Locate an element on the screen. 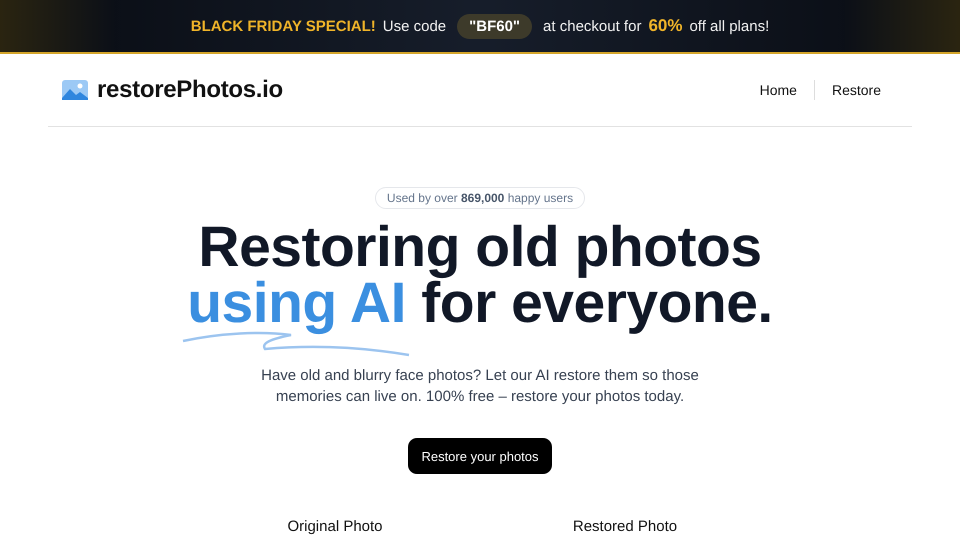 Image resolution: width=960 pixels, height=540 pixels. description: Have old and blurry face photos? Let our AI restore them so those memories can live on. 100% free – restore your photos today. is located at coordinates (480, 386).